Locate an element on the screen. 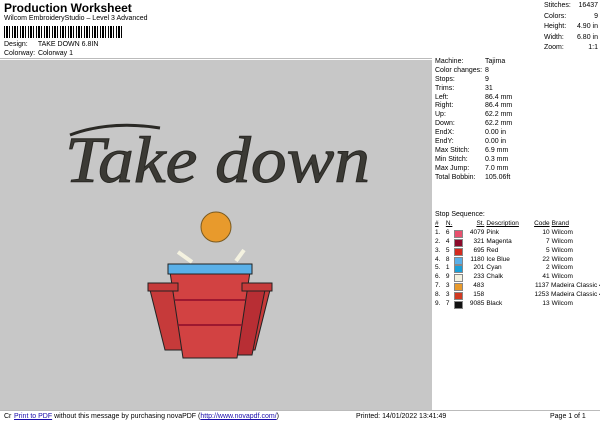  colorway-label: Colorway: is located at coordinates (20, 53).